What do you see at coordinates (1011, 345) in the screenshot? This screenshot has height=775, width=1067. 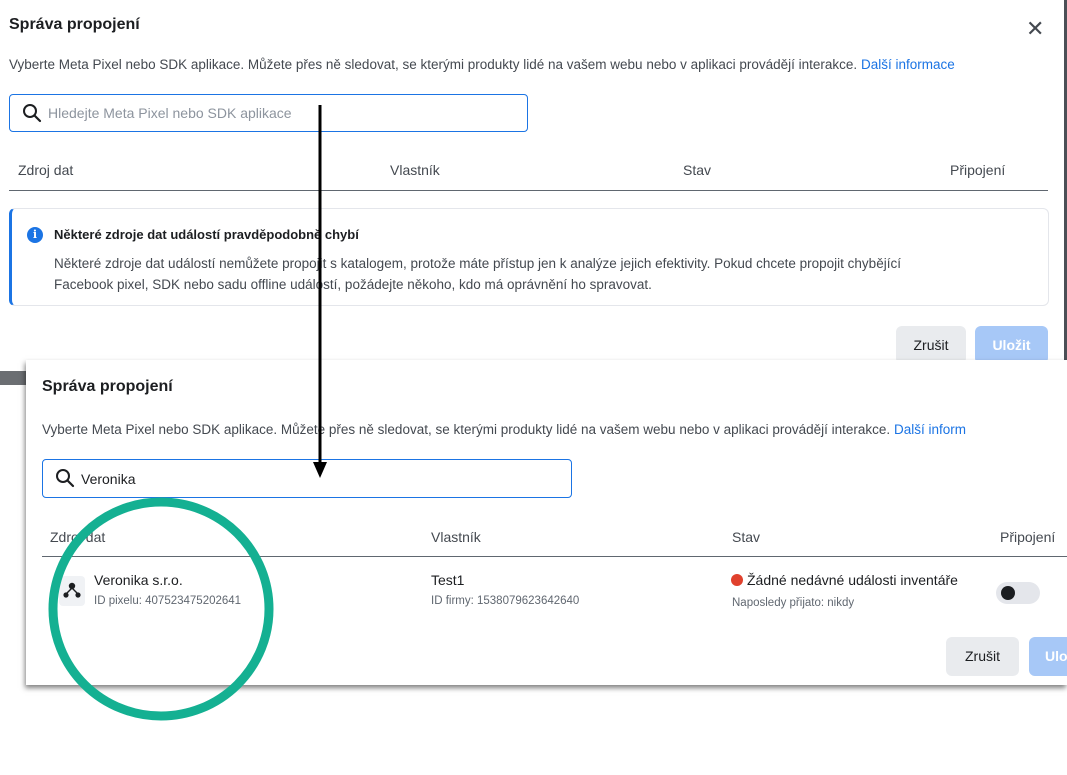 I see `save-button: Uložit` at bounding box center [1011, 345].